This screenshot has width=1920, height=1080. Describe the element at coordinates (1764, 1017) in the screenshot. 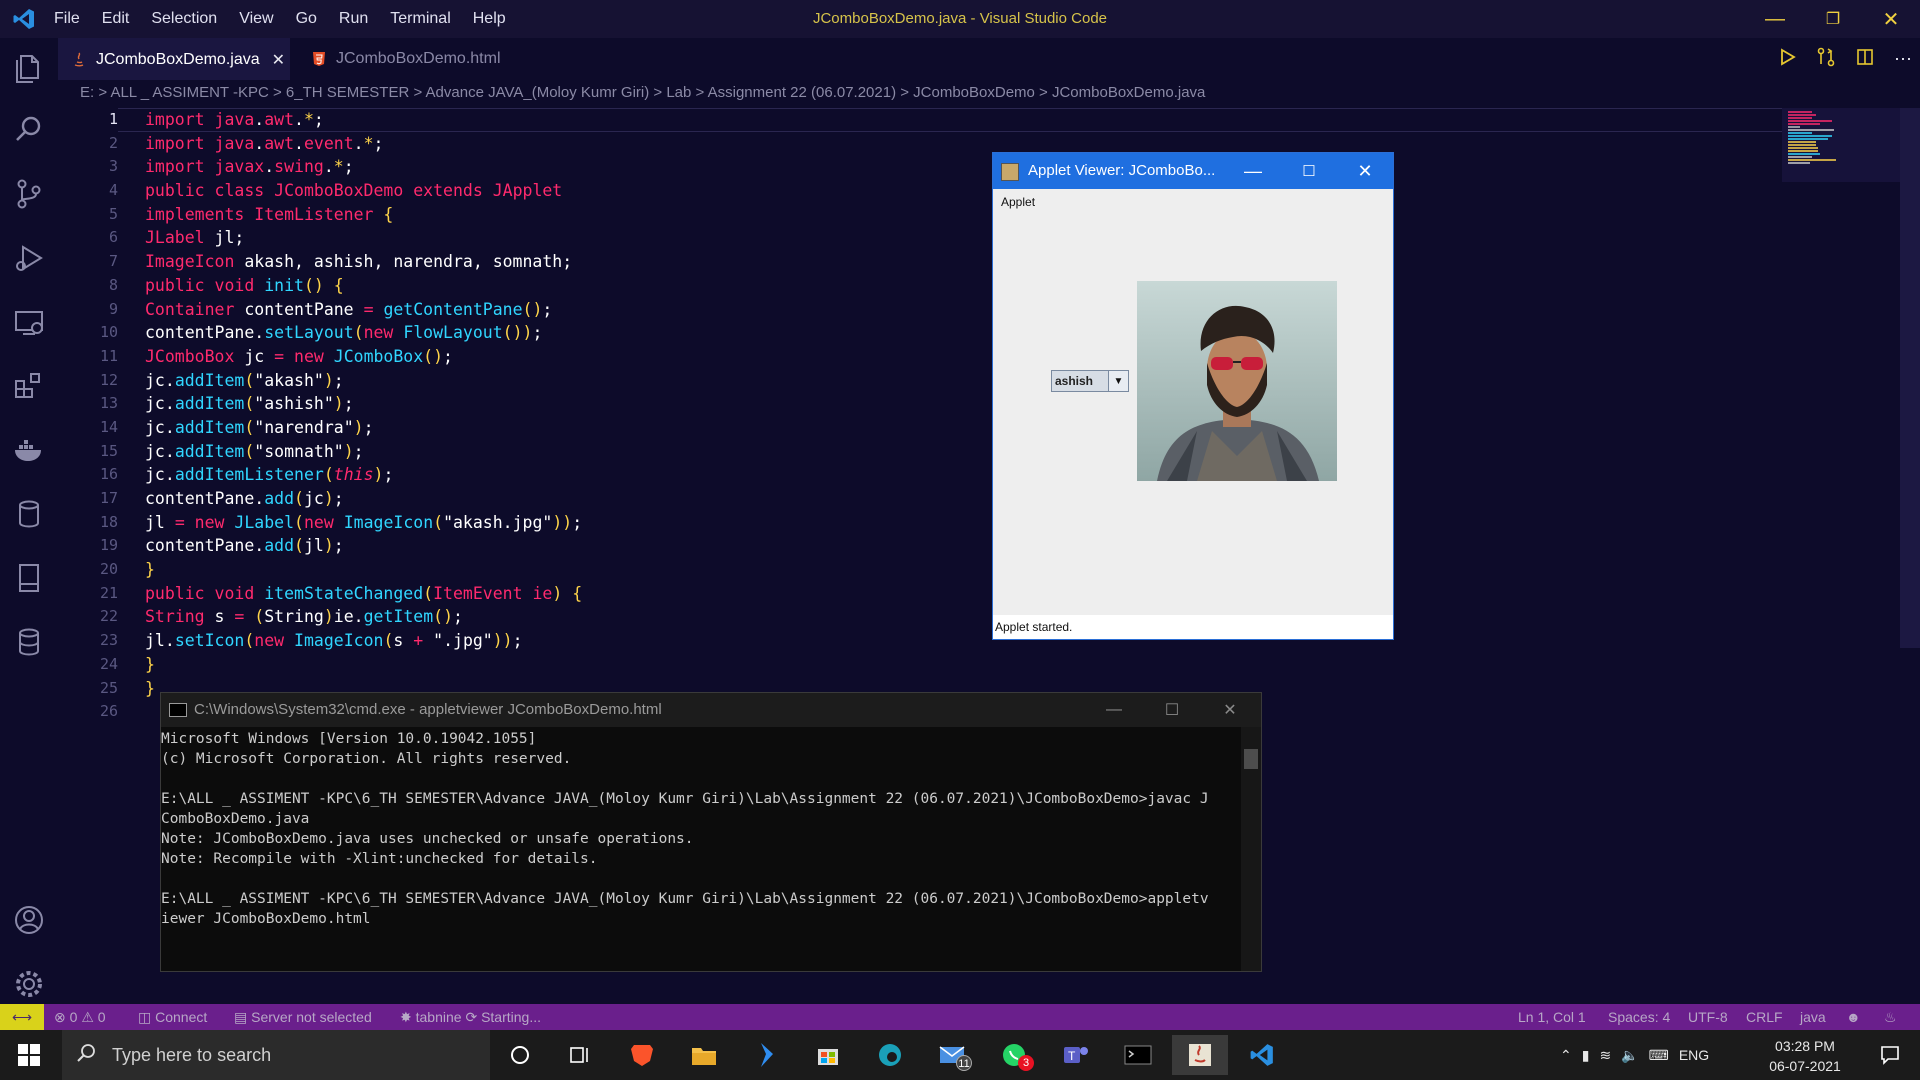

I see `end-of-line: CRLF` at that location.